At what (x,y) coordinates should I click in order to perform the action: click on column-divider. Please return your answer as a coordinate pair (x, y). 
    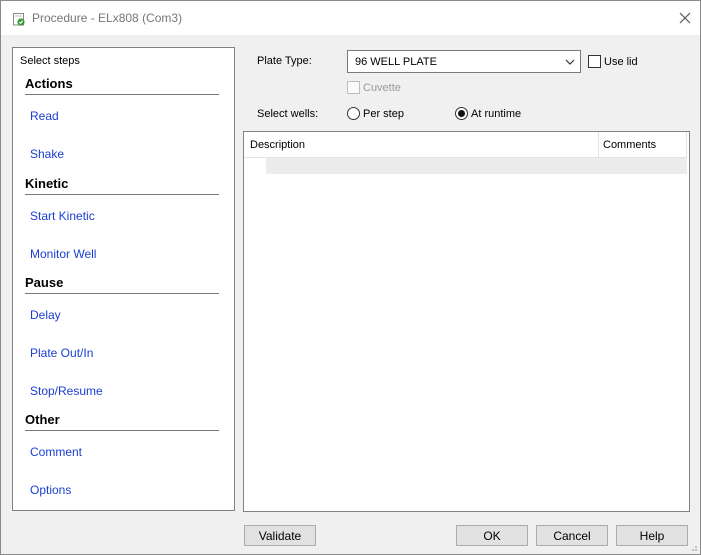
    Looking at the image, I should click on (598, 145).